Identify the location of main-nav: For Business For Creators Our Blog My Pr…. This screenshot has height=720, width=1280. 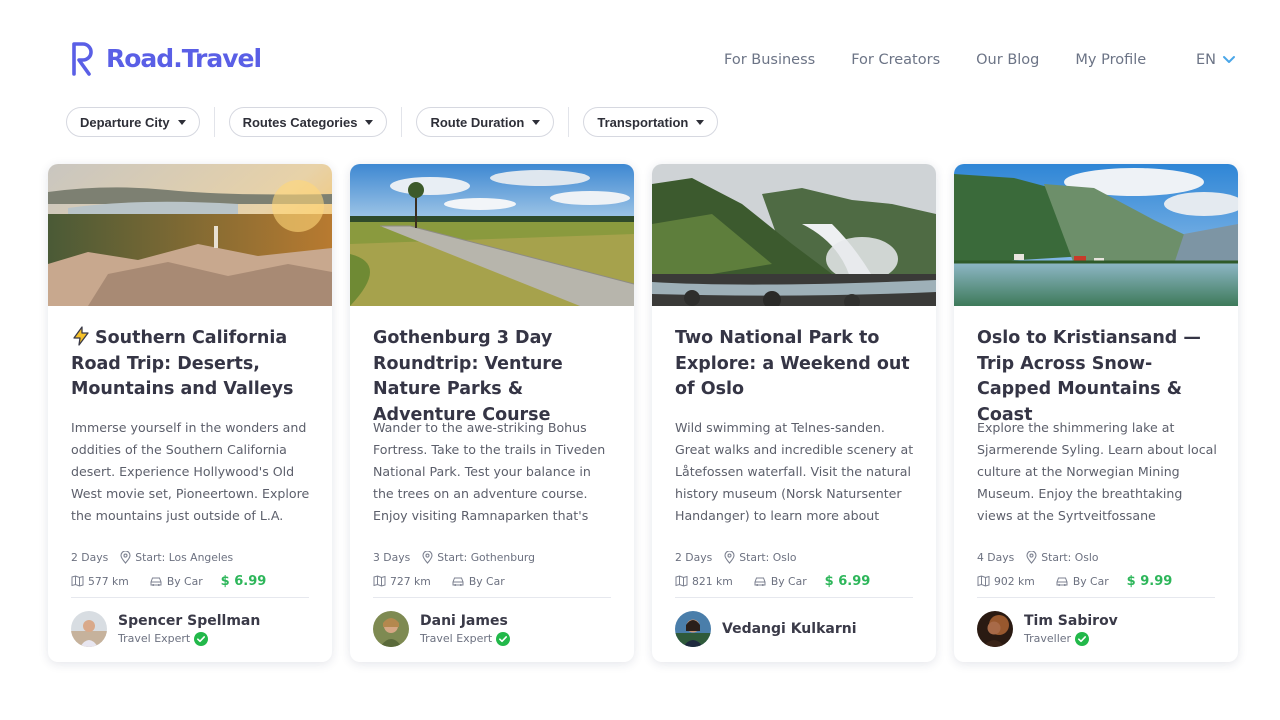
(953, 60).